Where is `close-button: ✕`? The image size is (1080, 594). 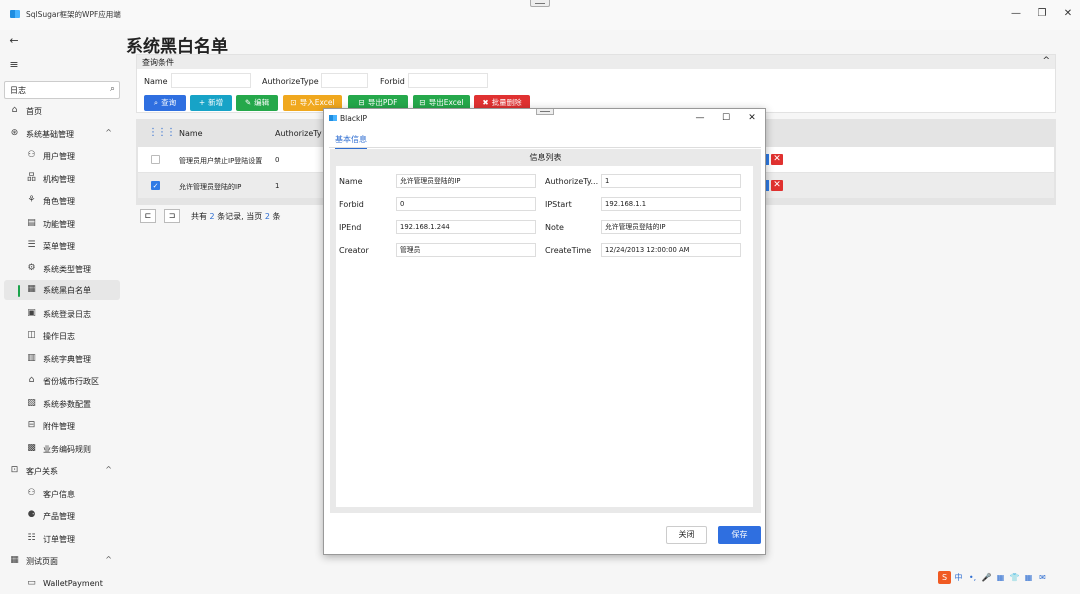 close-button: ✕ is located at coordinates (1068, 14).